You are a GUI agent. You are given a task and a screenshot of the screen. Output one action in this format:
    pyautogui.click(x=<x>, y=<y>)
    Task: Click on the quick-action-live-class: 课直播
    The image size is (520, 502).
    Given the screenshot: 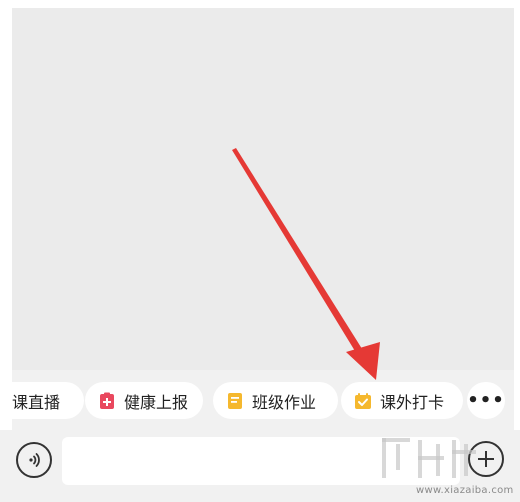 What is the action you would take?
    pyautogui.click(x=48, y=400)
    